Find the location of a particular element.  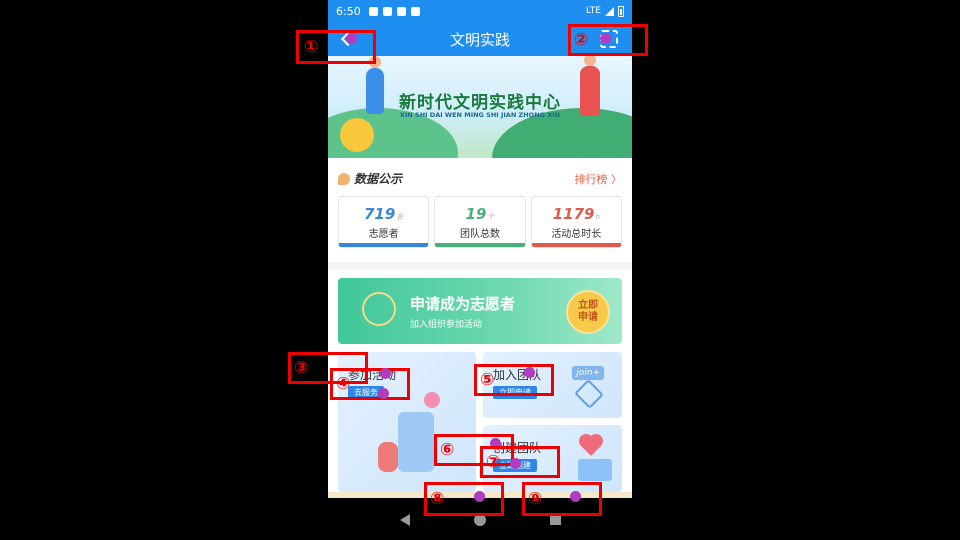

handshake-icon is located at coordinates (589, 394).